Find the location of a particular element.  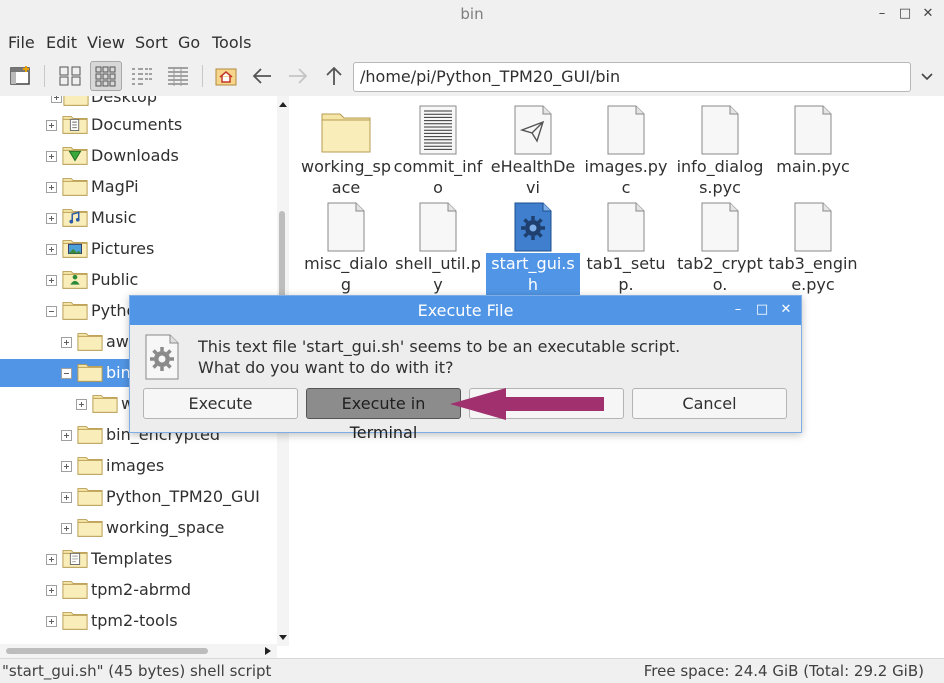

tree-item: Downloads is located at coordinates (138, 156).